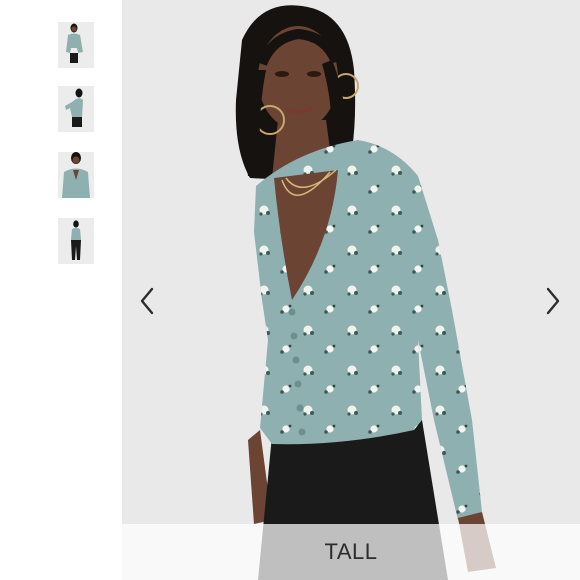  I want to click on chevron-left-icon, so click(147, 301).